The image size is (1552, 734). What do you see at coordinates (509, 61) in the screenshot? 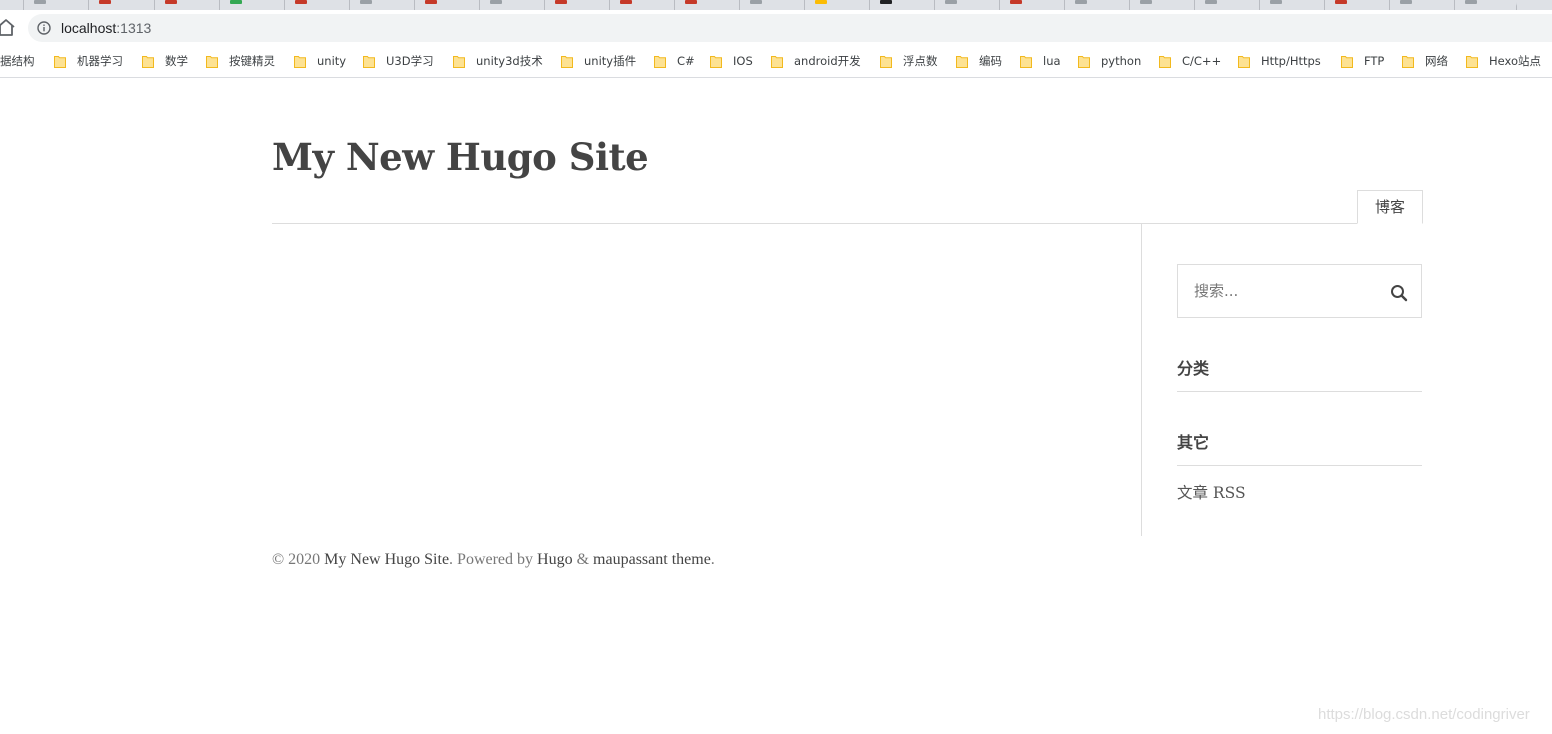
I see `bookmark-label: unity3d技术` at bounding box center [509, 61].